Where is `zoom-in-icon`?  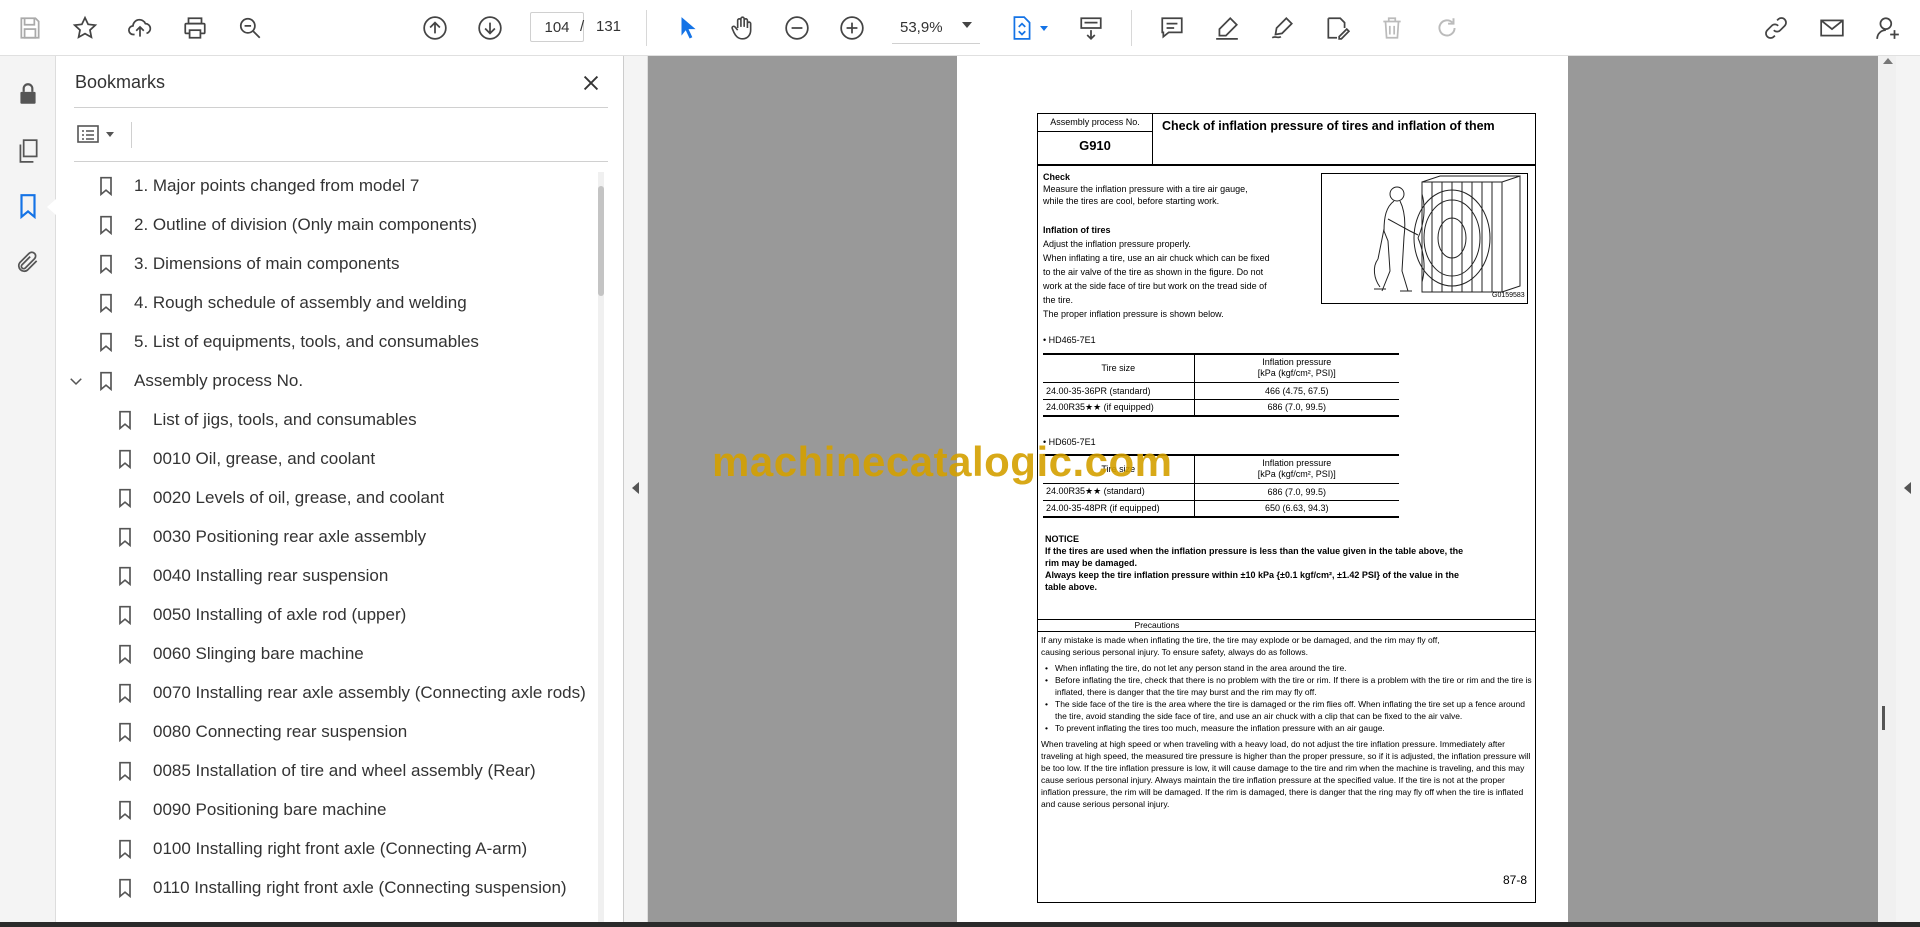 zoom-in-icon is located at coordinates (852, 28).